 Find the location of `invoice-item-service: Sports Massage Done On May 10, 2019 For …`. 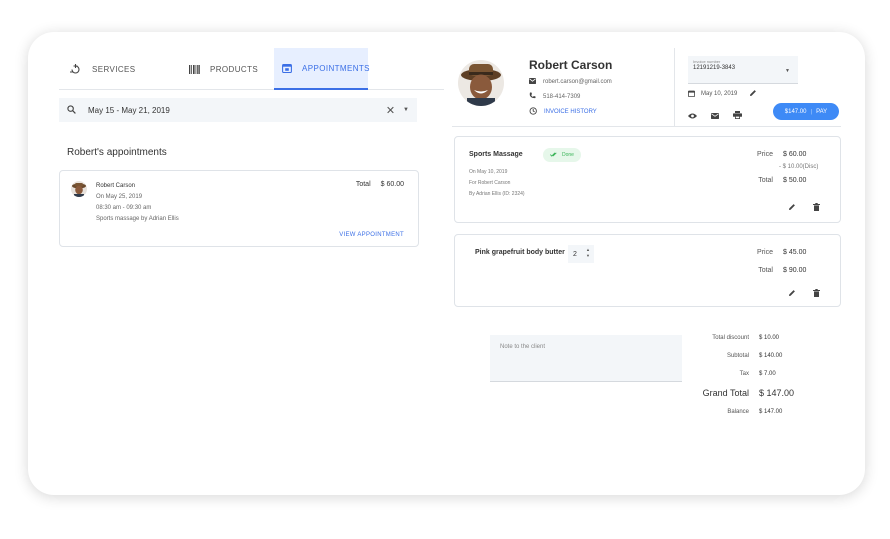

invoice-item-service: Sports Massage Done On May 10, 2019 For … is located at coordinates (647, 179).